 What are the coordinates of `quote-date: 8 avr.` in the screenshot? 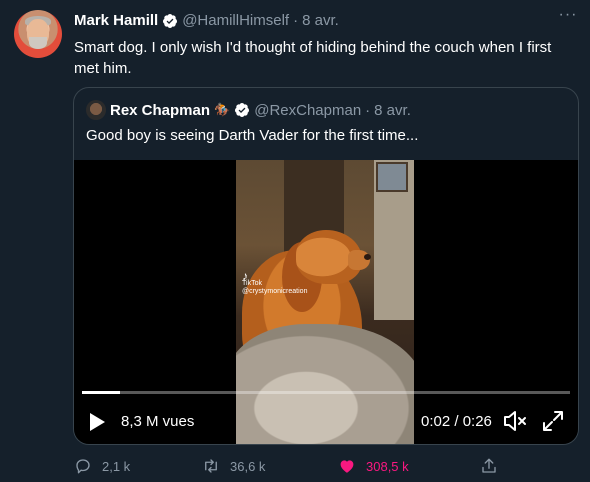 It's located at (392, 110).